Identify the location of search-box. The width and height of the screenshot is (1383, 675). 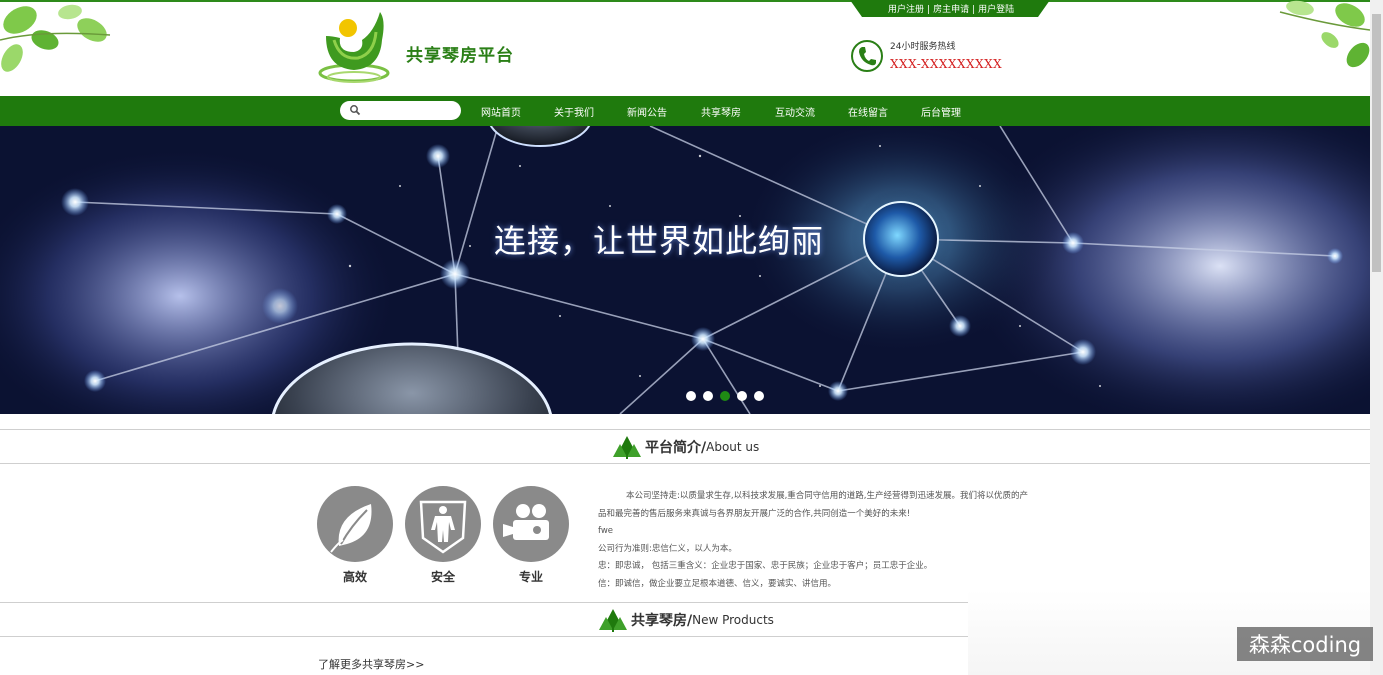
(400, 110).